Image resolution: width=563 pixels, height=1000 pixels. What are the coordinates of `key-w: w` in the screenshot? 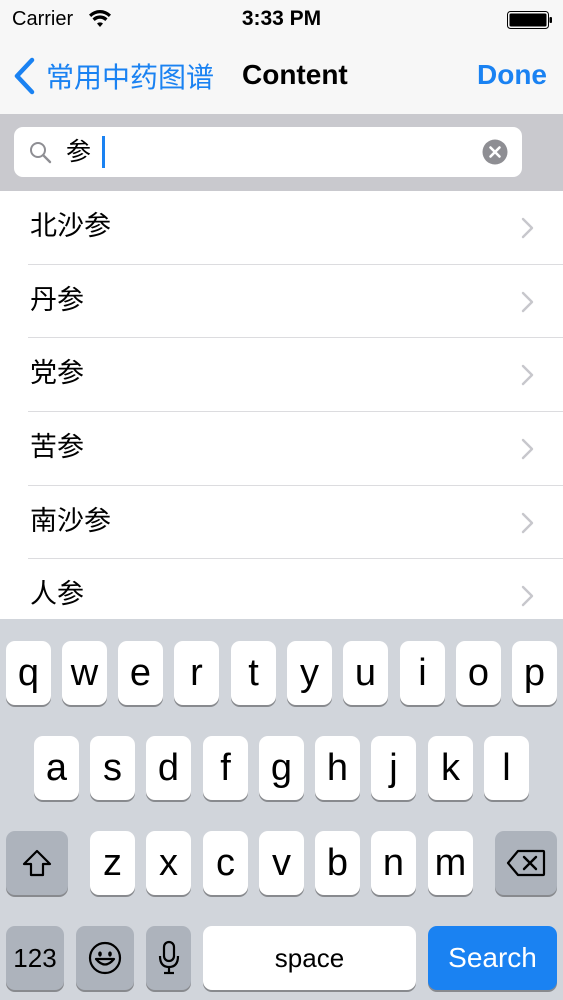 It's located at (84, 673).